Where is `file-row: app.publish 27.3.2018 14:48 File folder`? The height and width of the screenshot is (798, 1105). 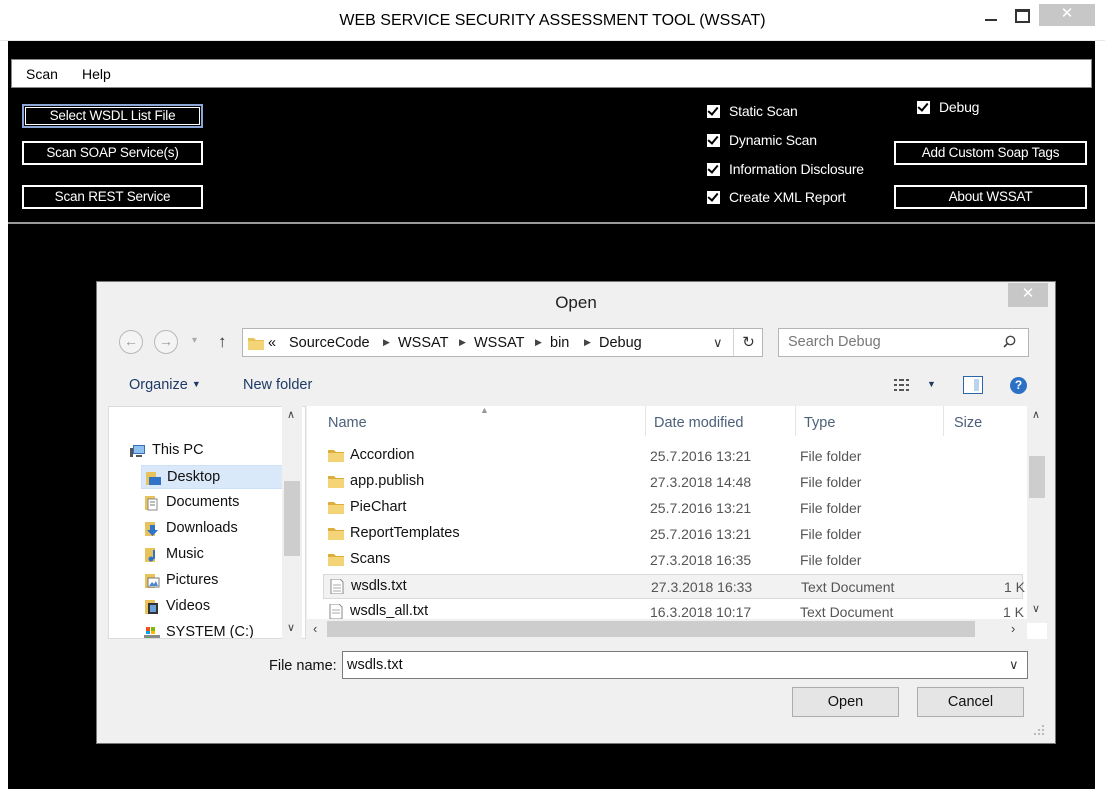 file-row: app.publish 27.3.2018 14:48 File folder is located at coordinates (673, 482).